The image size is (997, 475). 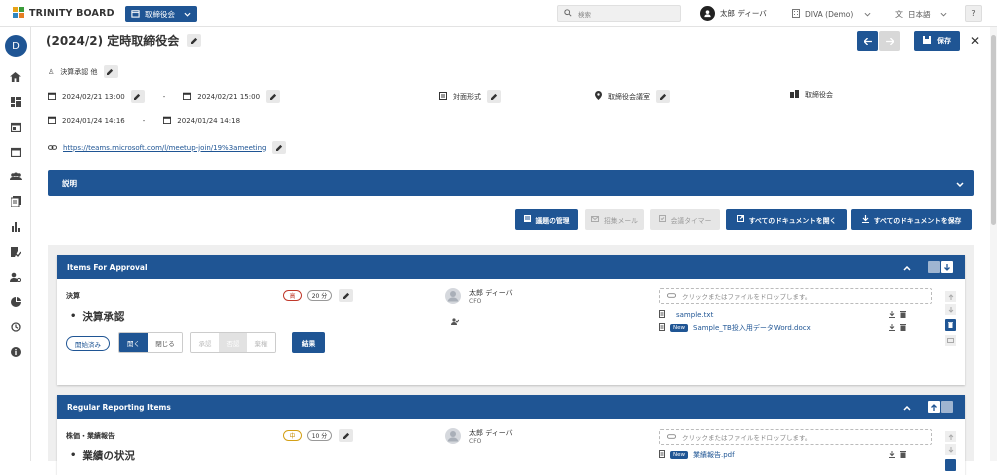 What do you see at coordinates (944, 41) in the screenshot?
I see `save-label: 保存` at bounding box center [944, 41].